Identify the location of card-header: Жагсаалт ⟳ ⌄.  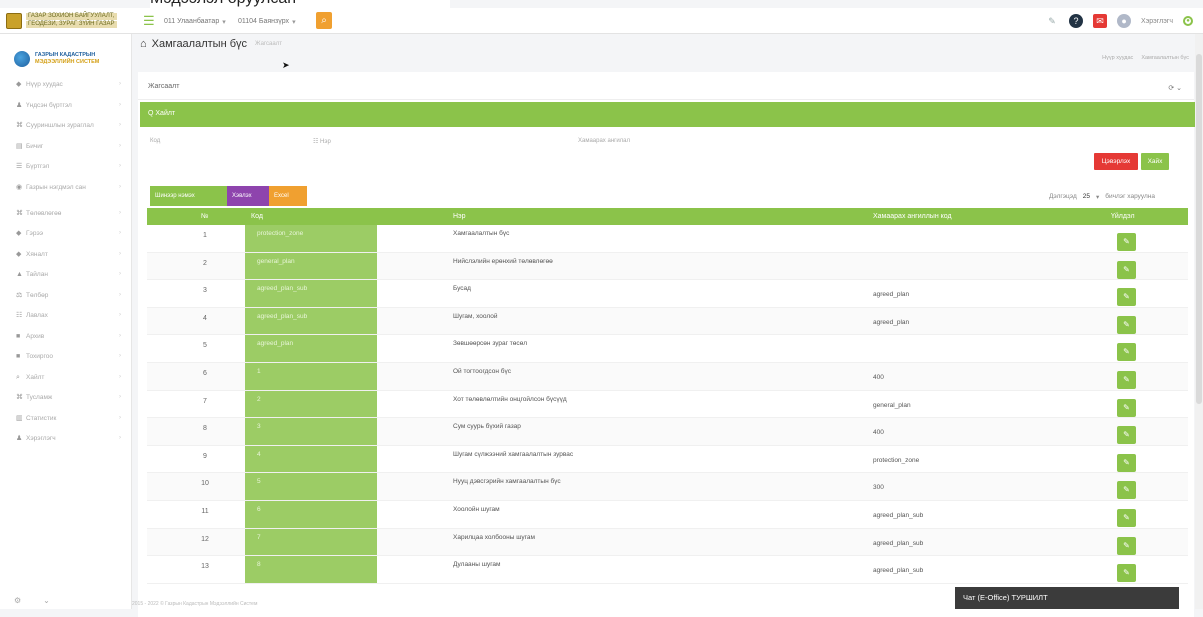
(666, 86).